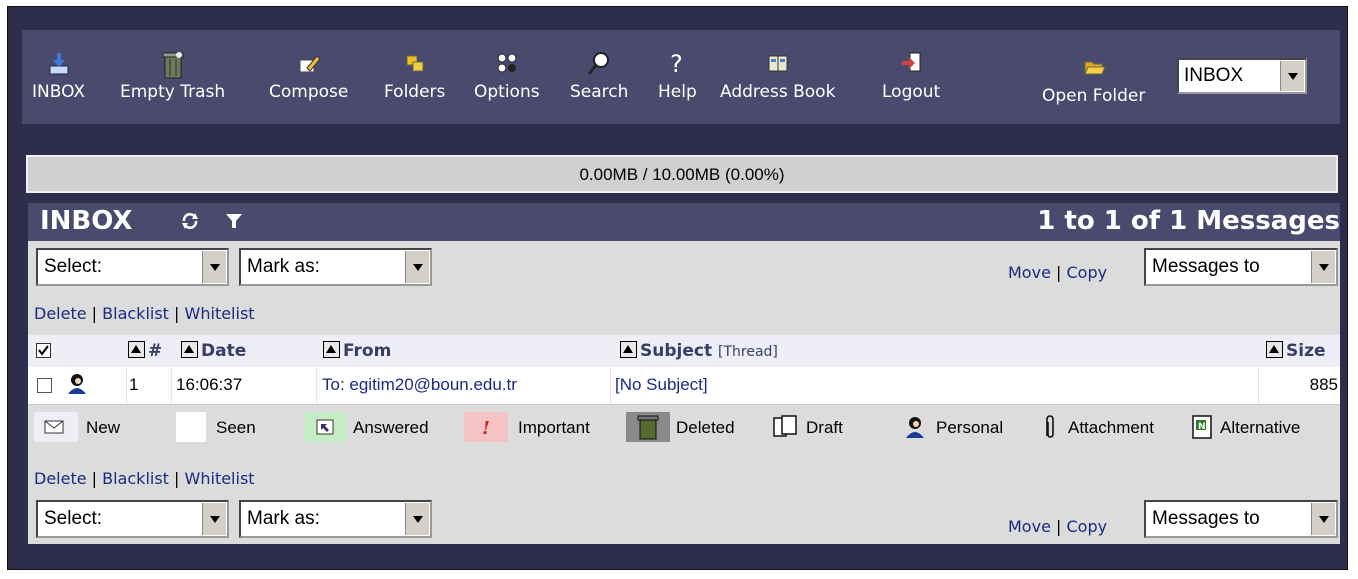 The image size is (1358, 579). What do you see at coordinates (234, 223) in the screenshot?
I see `filter-icon` at bounding box center [234, 223].